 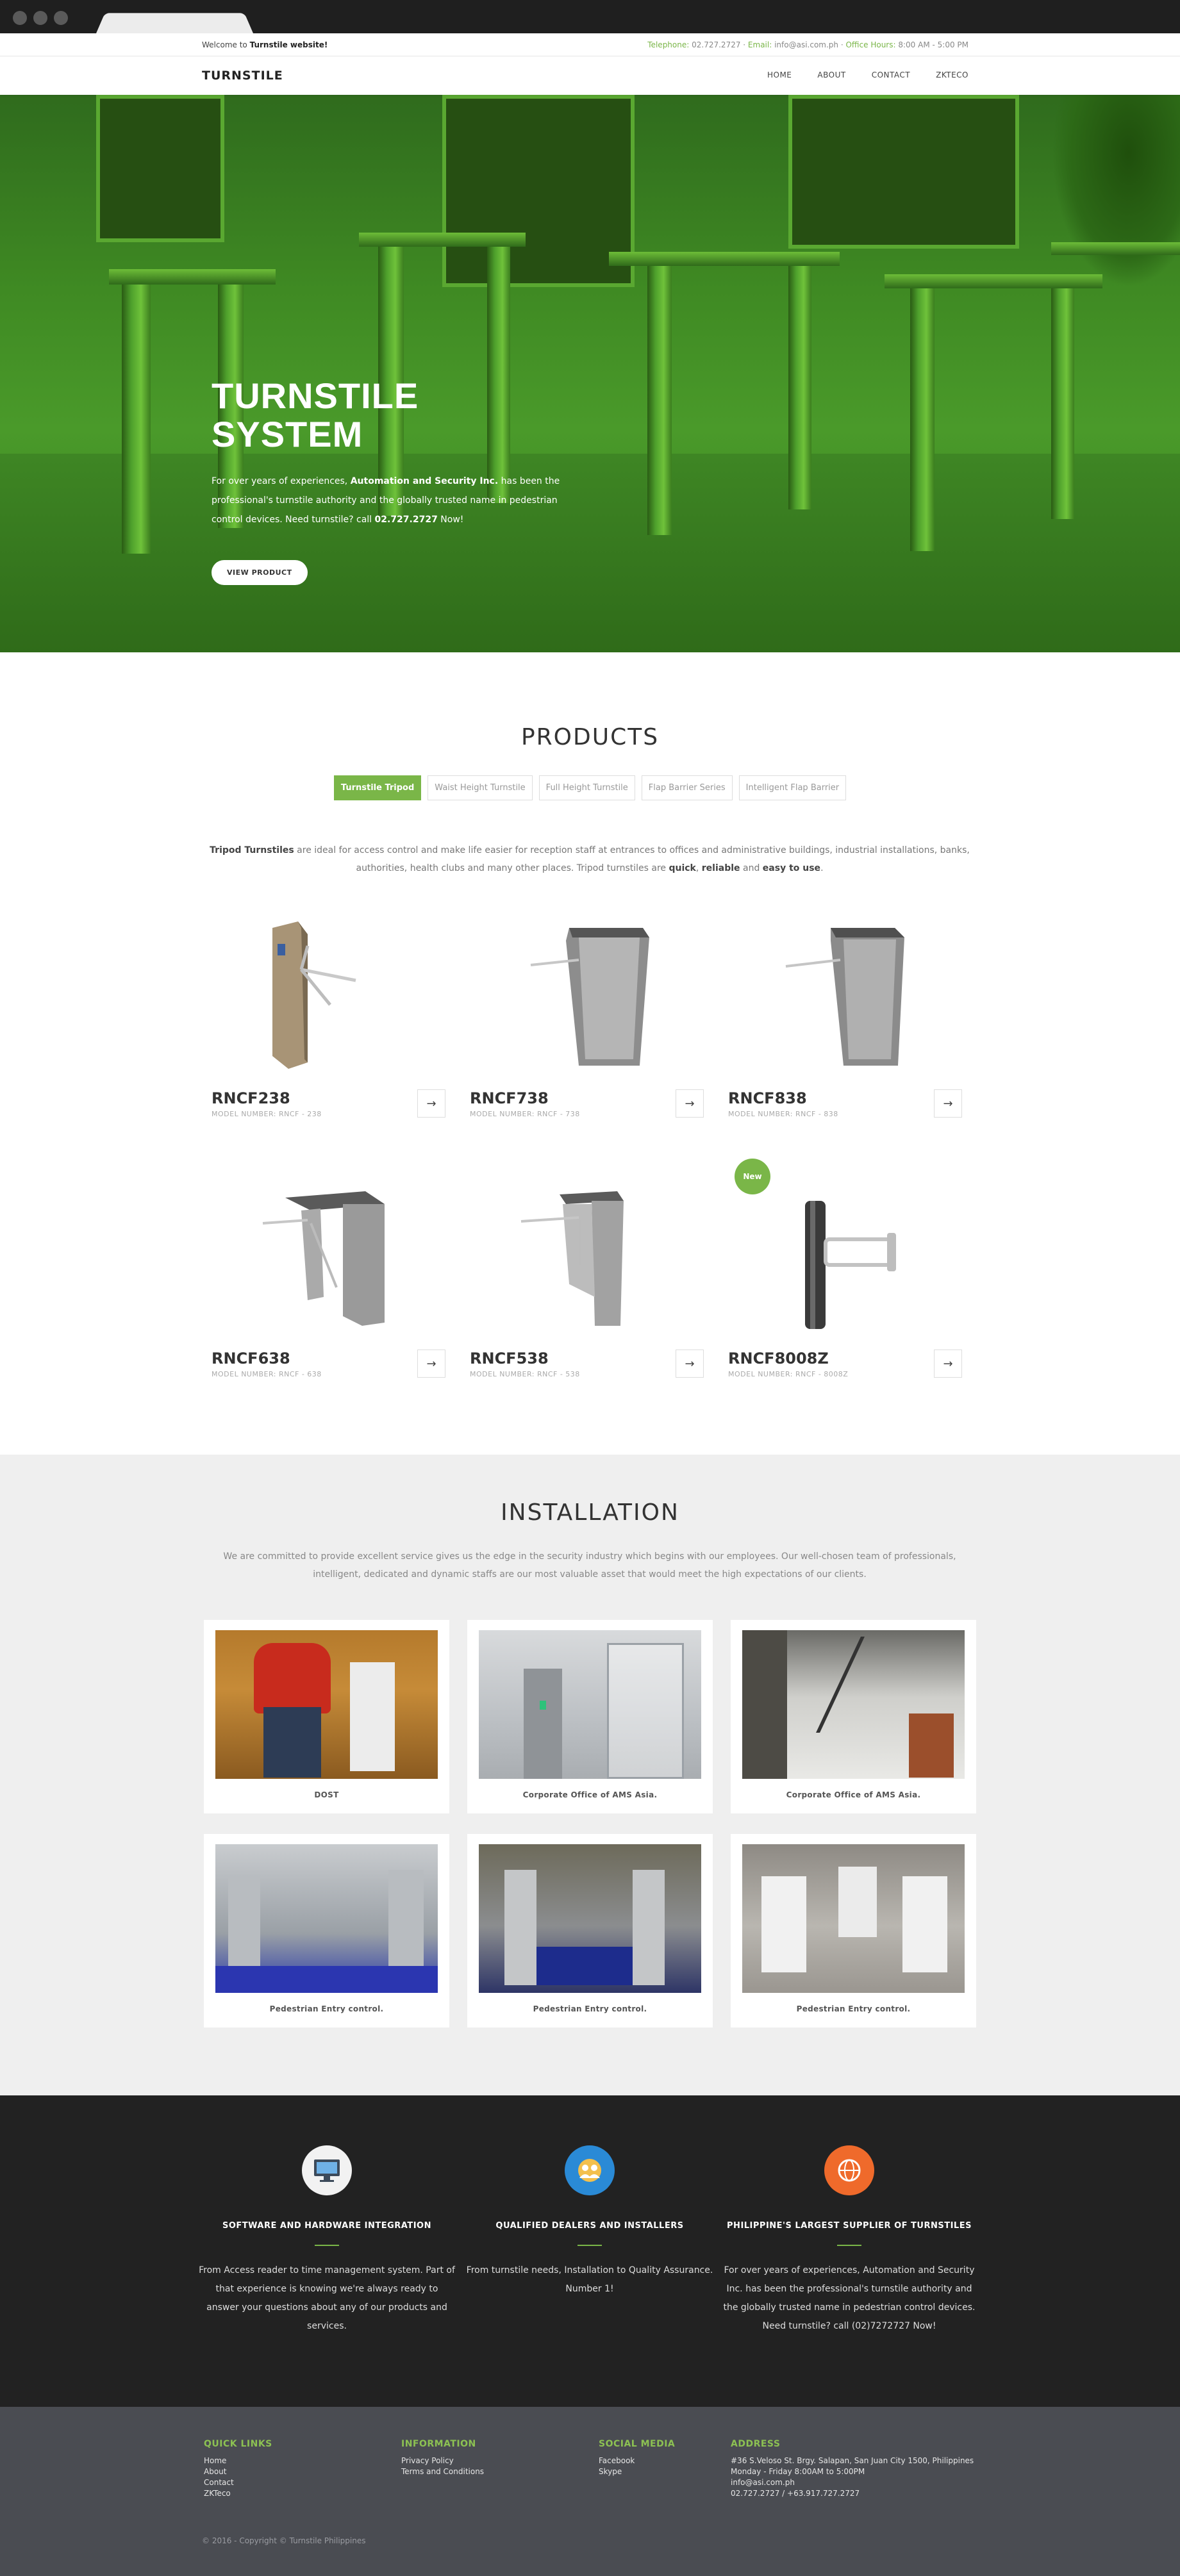 What do you see at coordinates (637, 2461) in the screenshot?
I see `footer-link-facebook: Facebook` at bounding box center [637, 2461].